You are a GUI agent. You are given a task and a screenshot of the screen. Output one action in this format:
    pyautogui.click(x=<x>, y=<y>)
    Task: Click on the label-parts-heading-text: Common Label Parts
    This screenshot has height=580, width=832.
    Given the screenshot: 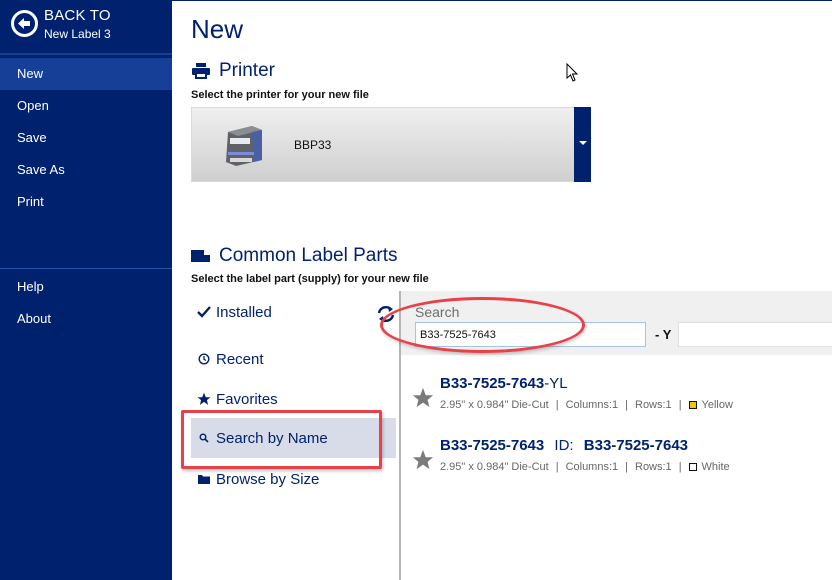 What is the action you would take?
    pyautogui.click(x=308, y=255)
    